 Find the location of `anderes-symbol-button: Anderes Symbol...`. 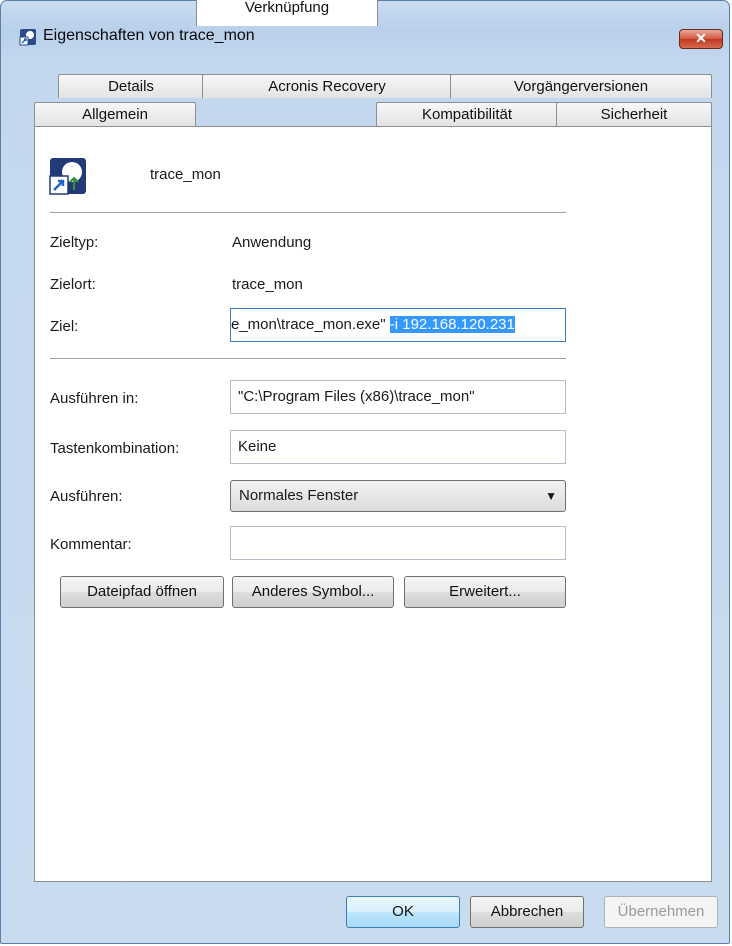

anderes-symbol-button: Anderes Symbol... is located at coordinates (313, 592).